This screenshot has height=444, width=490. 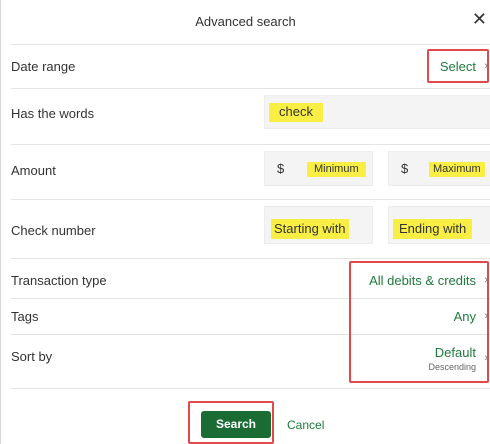 What do you see at coordinates (53, 113) in the screenshot?
I see `has-words-label: Has the words` at bounding box center [53, 113].